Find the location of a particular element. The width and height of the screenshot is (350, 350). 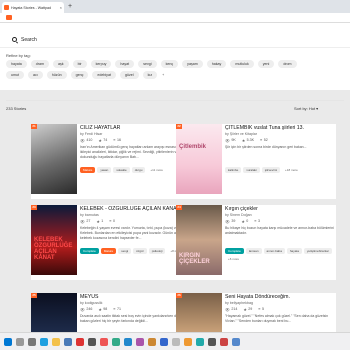

stat-value: 3 is located at coordinates (258, 221).